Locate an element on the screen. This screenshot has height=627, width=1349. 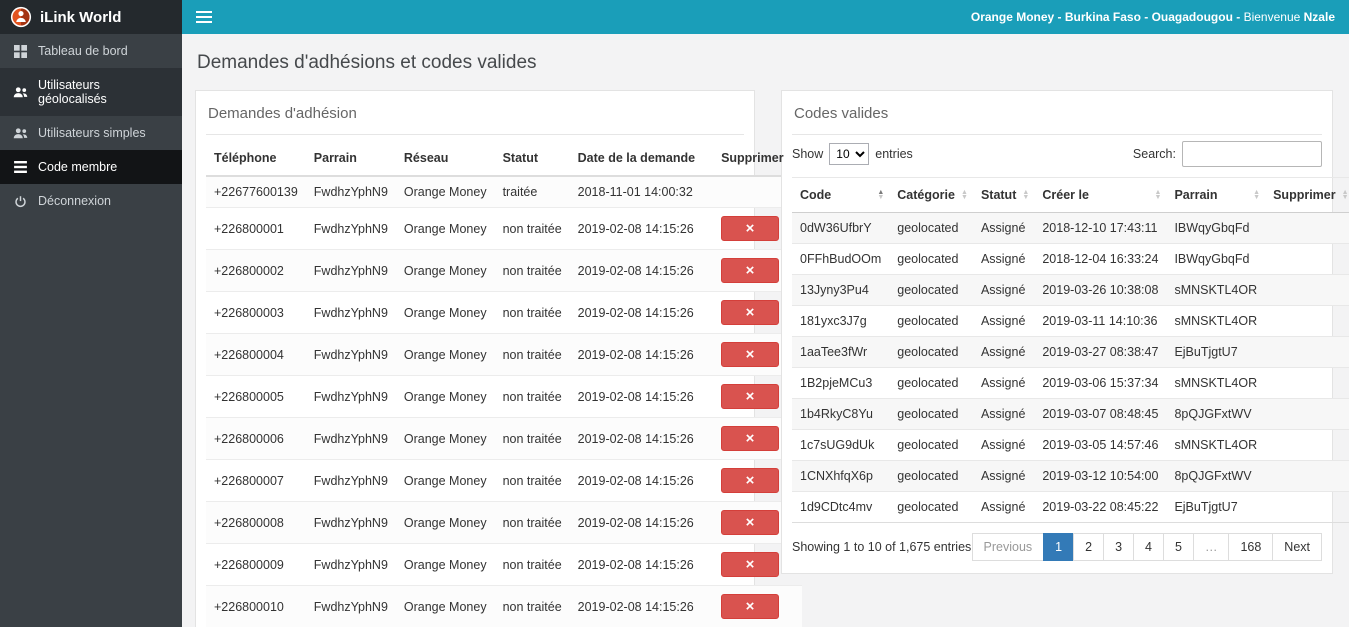
dashboard-icon is located at coordinates (20, 51).